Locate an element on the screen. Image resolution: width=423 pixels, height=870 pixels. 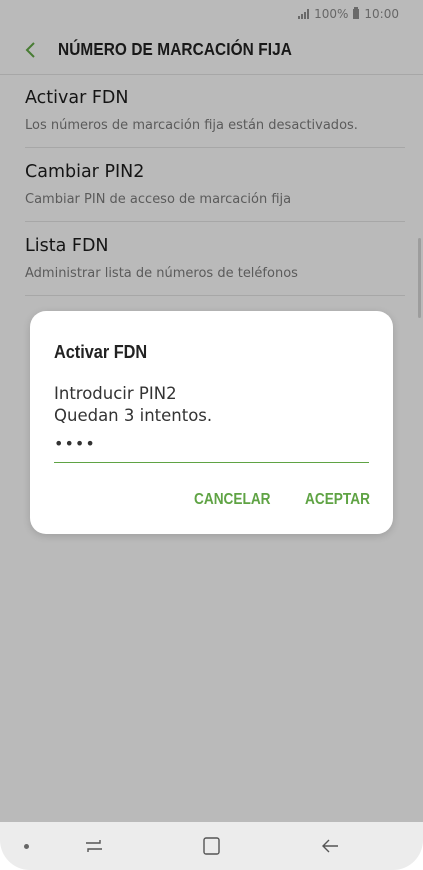
recents-icon is located at coordinates (94, 846).